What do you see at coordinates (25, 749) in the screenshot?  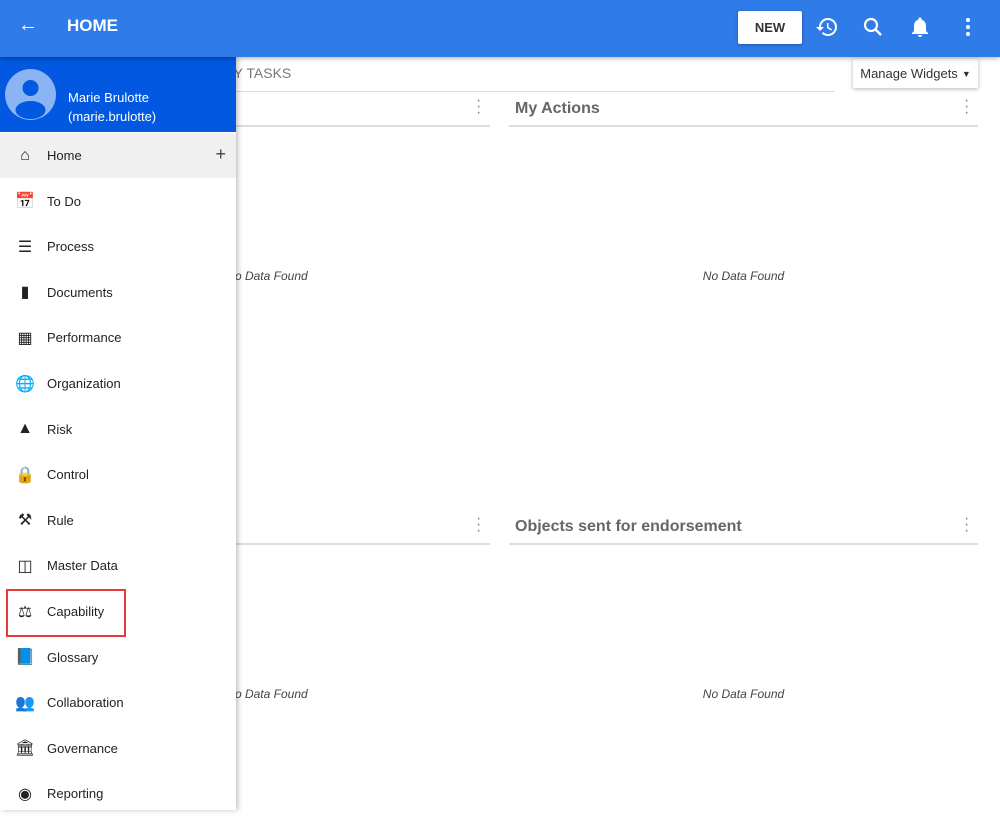 I see `bank-icon: 🏛` at bounding box center [25, 749].